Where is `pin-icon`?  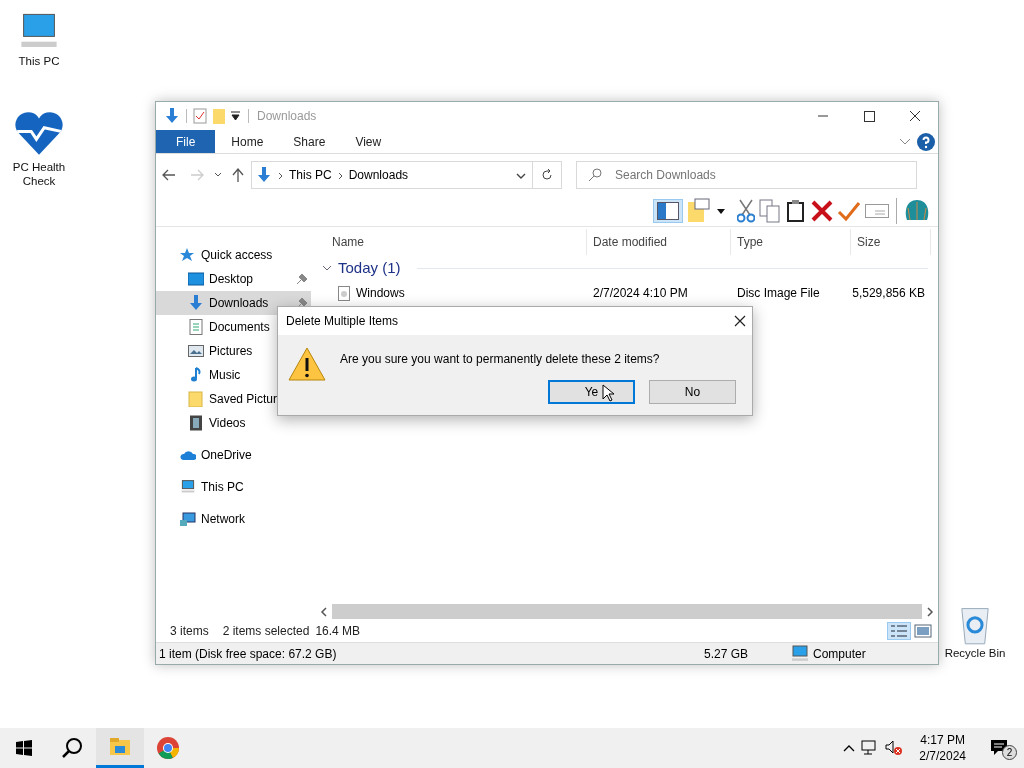 pin-icon is located at coordinates (302, 279).